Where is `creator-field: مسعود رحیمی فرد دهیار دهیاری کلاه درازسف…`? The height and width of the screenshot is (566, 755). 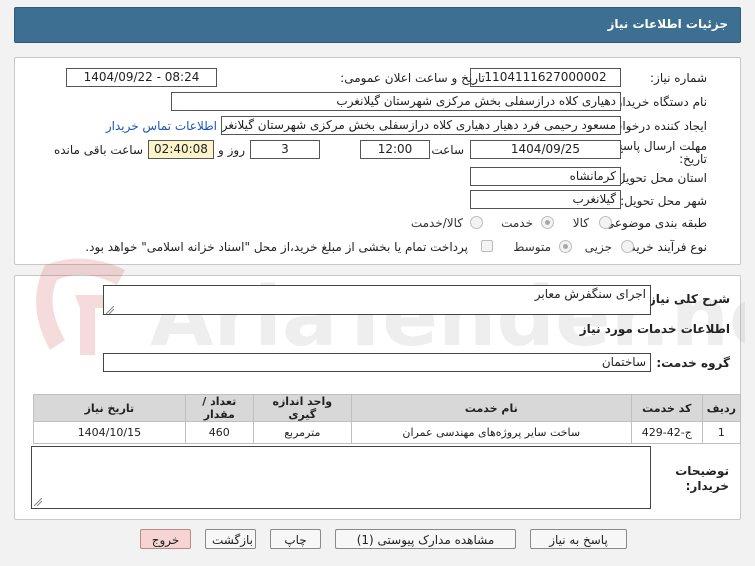
creator-field: مسعود رحیمی فرد دهیار دهیاری کلاه درازسف… is located at coordinates (421, 125).